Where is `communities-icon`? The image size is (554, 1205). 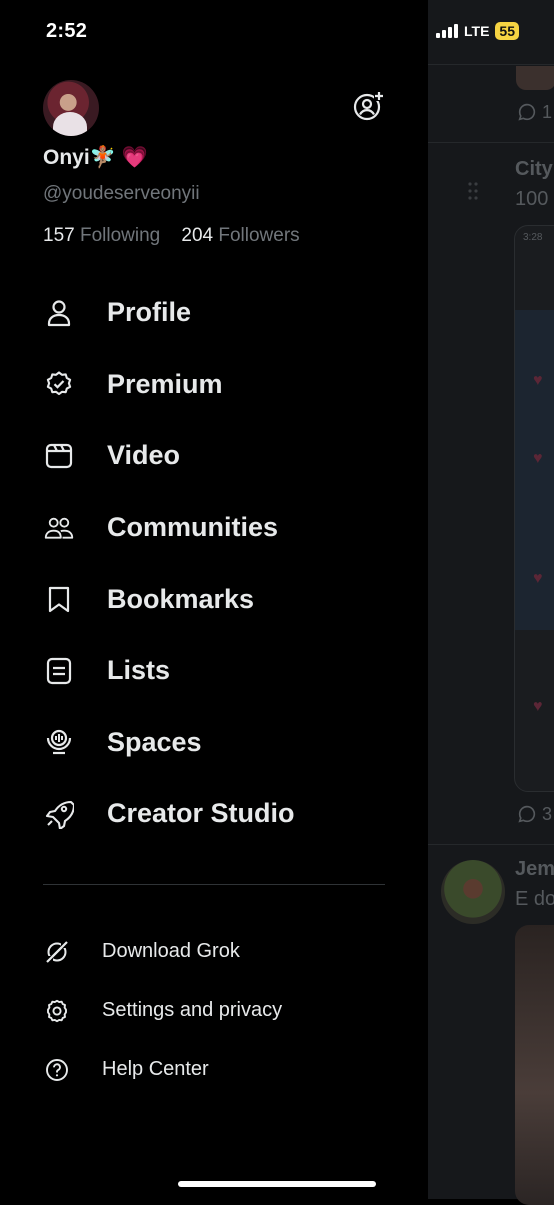
communities-icon is located at coordinates (59, 528).